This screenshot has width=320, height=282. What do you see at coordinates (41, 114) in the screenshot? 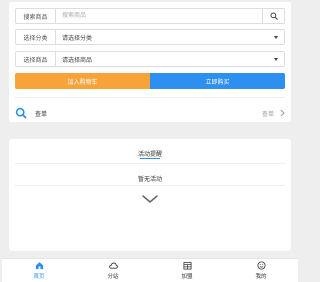
I see `query-order-label: 查单` at bounding box center [41, 114].